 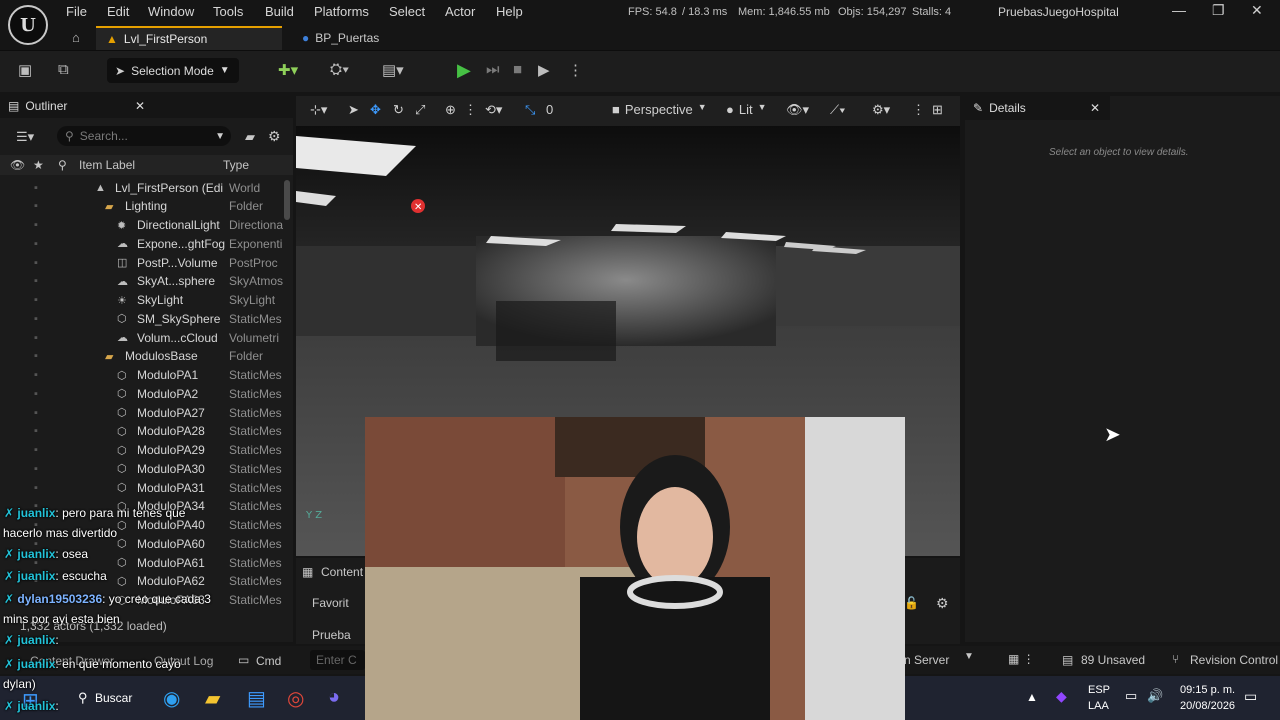 I want to click on close-window-icon: ✕, so click(x=1257, y=10).